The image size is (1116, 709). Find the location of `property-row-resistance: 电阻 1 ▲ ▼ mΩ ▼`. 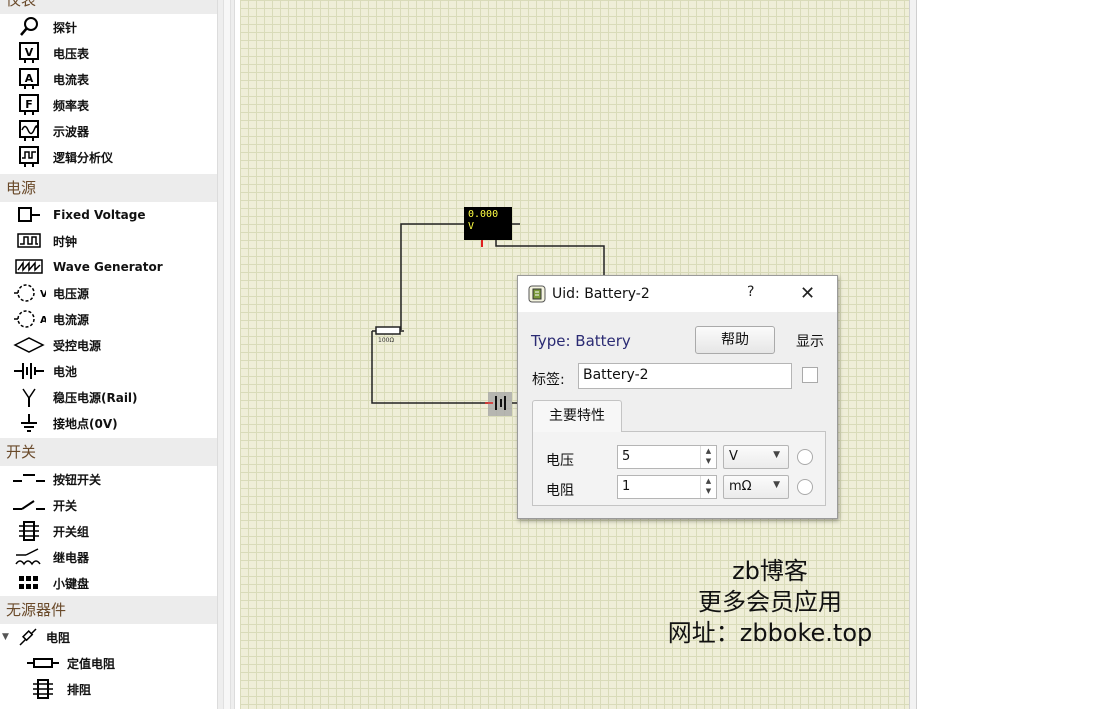

property-row-resistance: 电阻 1 ▲ ▼ mΩ ▼ is located at coordinates (680, 488).